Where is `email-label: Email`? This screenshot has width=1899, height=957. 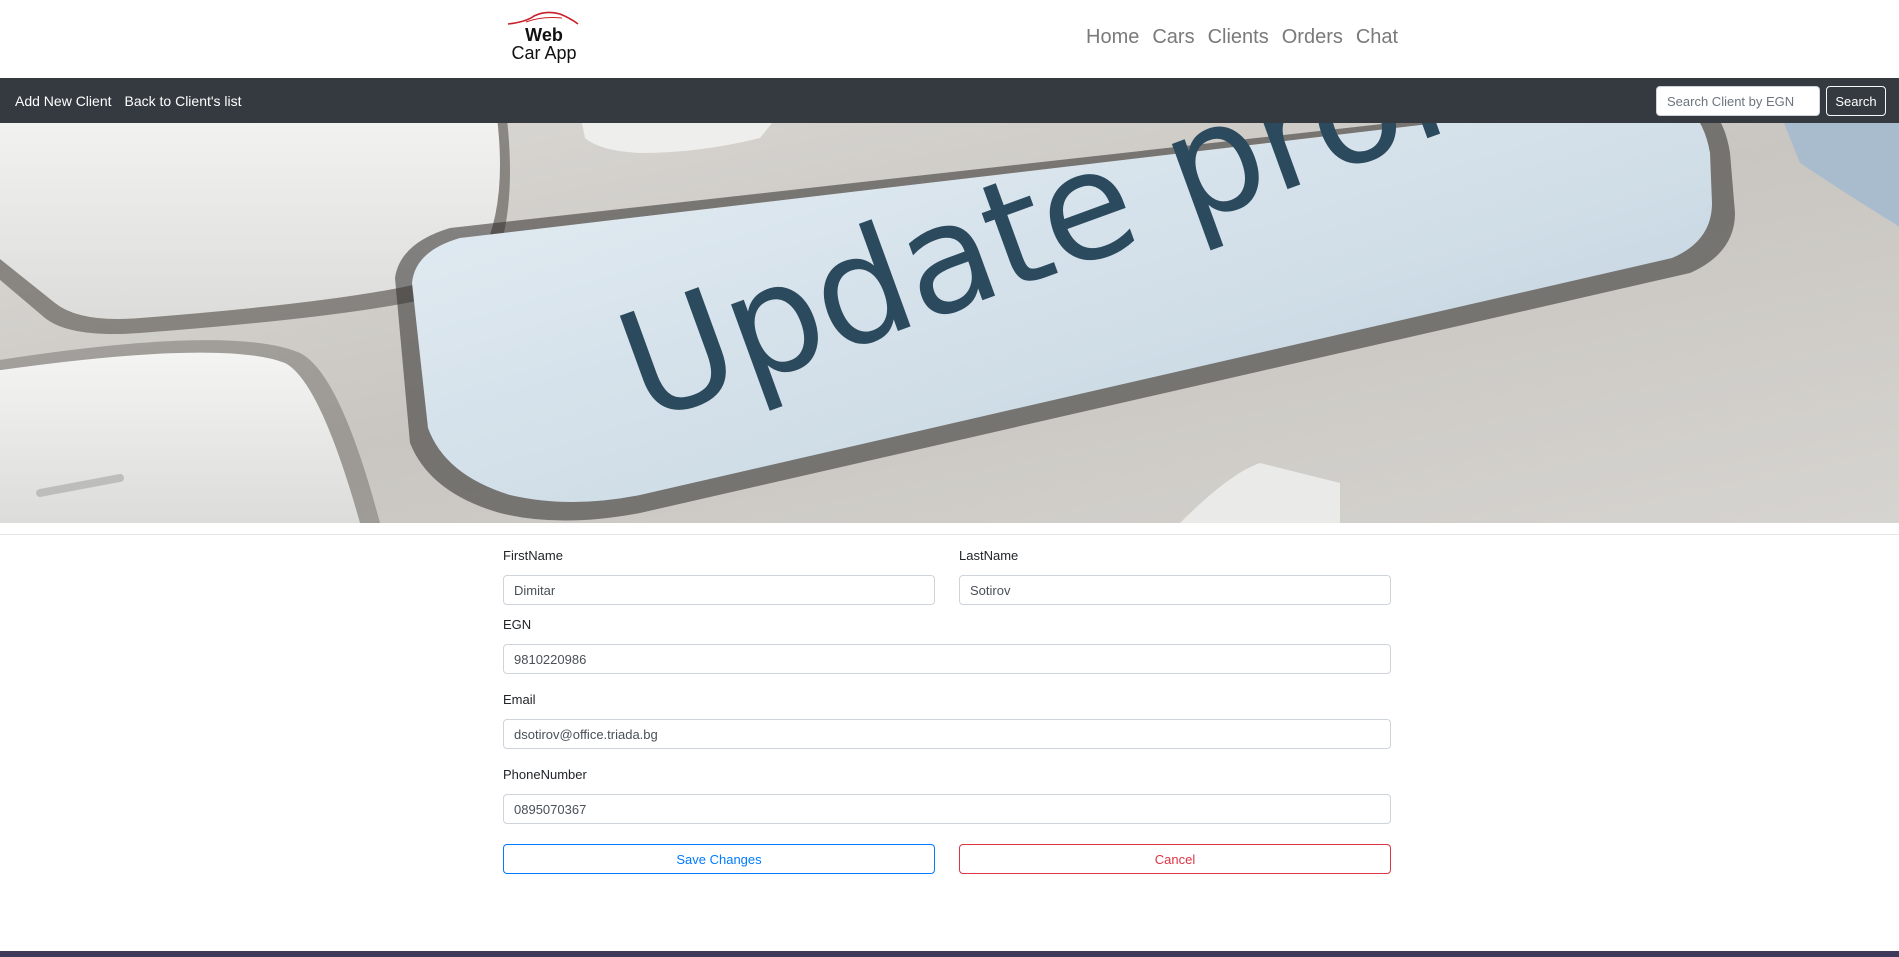 email-label: Email is located at coordinates (519, 699).